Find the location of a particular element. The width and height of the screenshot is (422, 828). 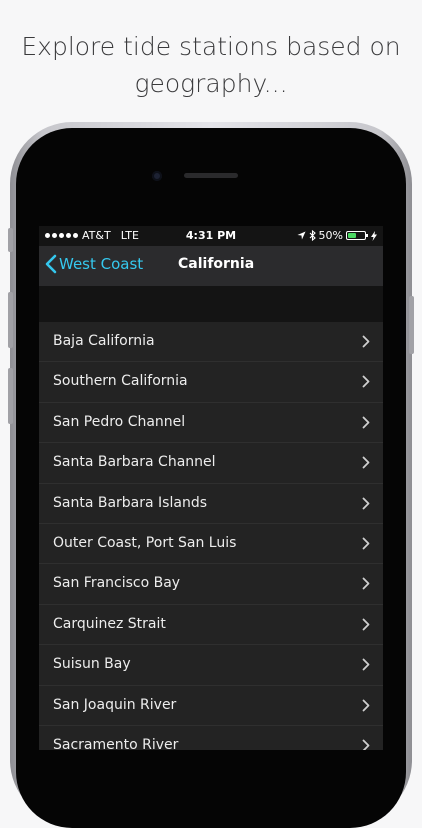

list-item: Santa Barbara Islands is located at coordinates (211, 503).